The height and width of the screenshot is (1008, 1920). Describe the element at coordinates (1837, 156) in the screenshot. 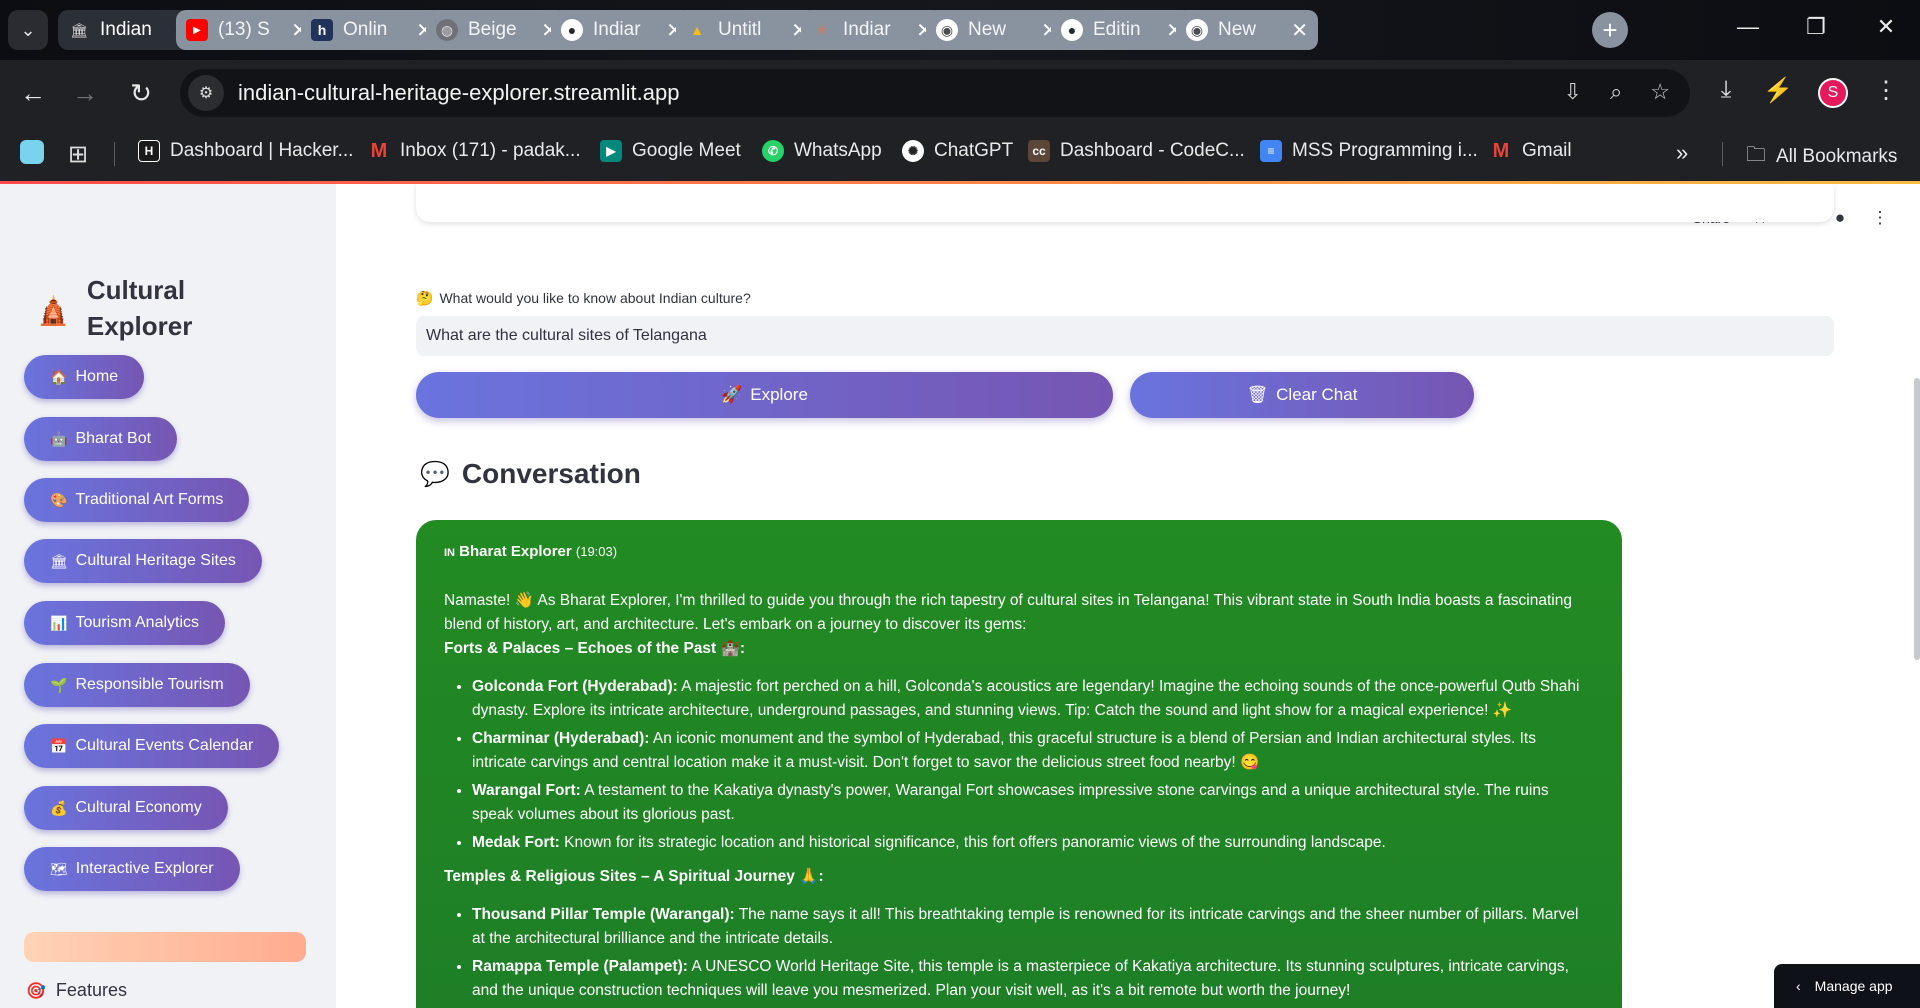

I see `all-bookmarks-label: All Bookmarks` at that location.